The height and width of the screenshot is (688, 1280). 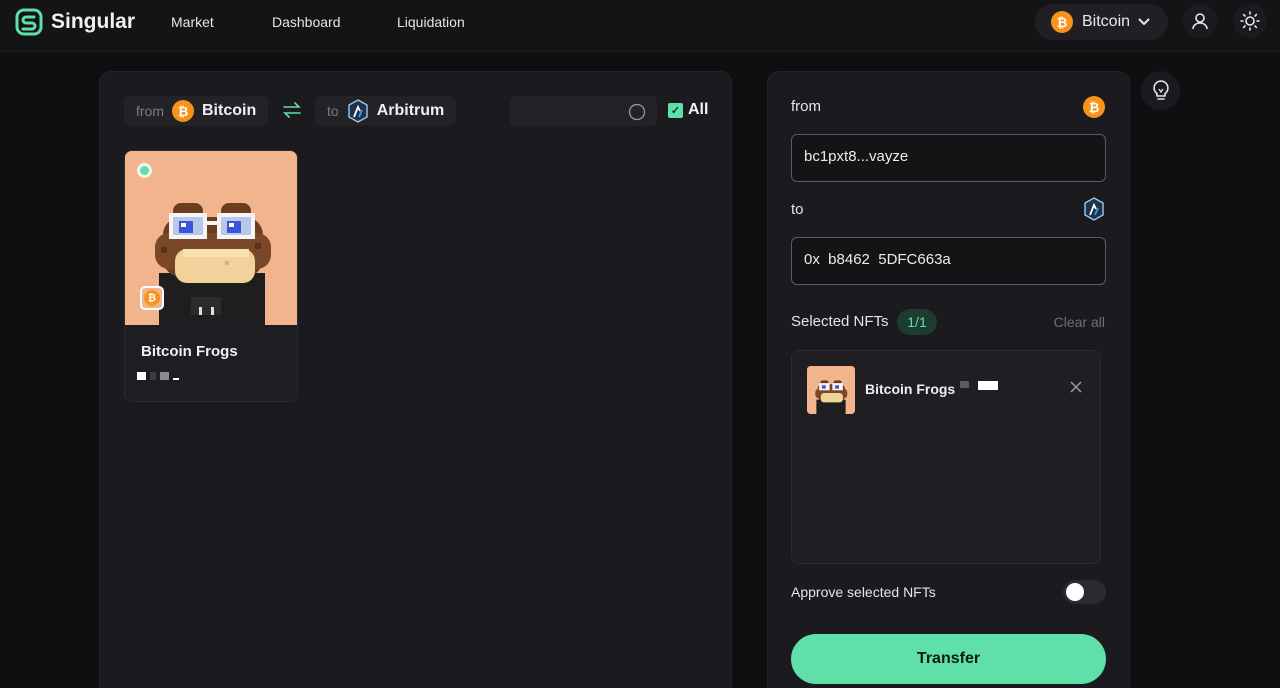 I want to click on nft-id-redacted, so click(x=158, y=376).